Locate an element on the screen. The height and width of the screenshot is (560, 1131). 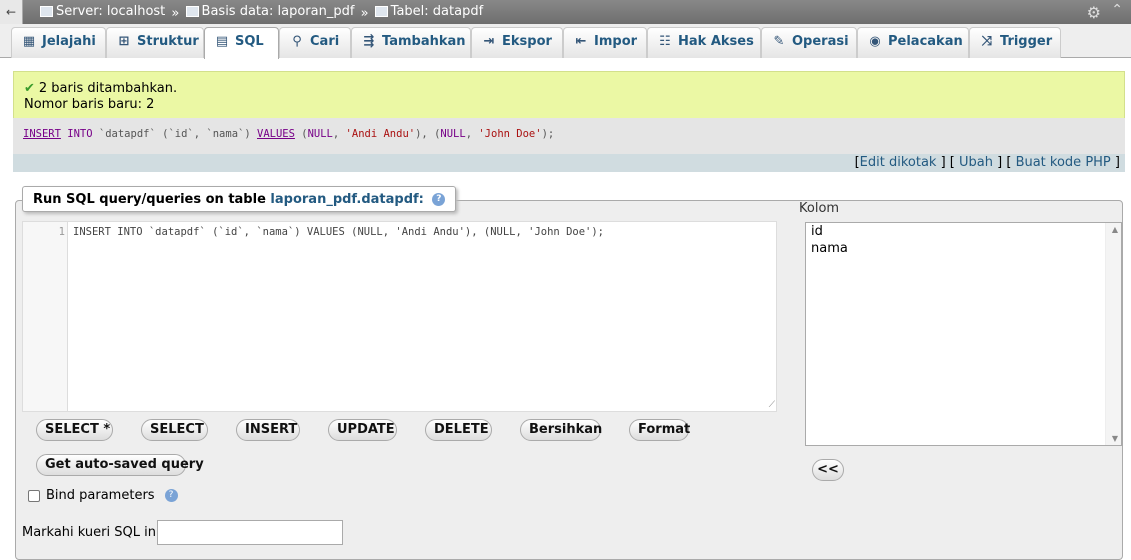
tab-label: Ekspor is located at coordinates (527, 41).